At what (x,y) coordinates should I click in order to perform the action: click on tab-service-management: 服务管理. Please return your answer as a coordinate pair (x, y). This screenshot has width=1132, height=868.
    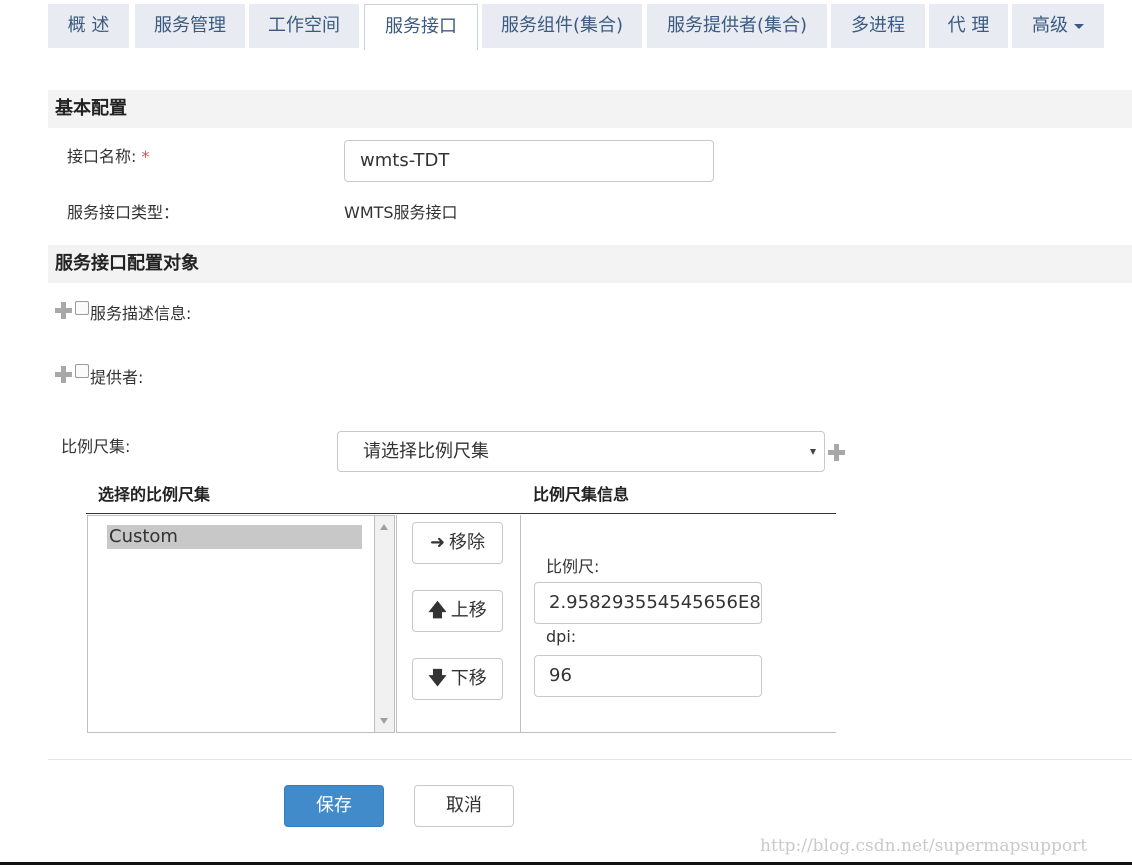
    Looking at the image, I should click on (190, 26).